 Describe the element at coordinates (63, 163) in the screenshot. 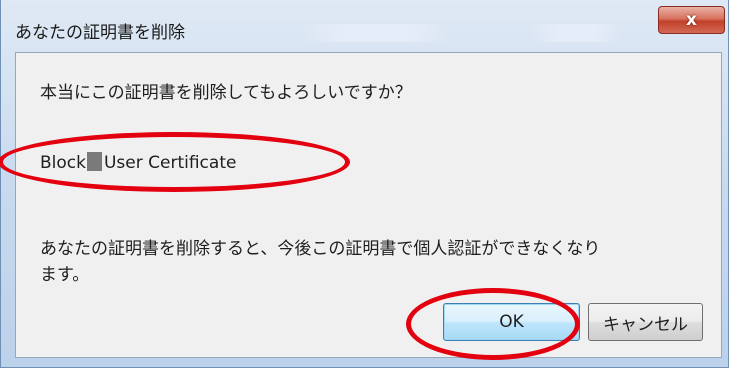

I see `certificate-name-prefix: Block` at that location.